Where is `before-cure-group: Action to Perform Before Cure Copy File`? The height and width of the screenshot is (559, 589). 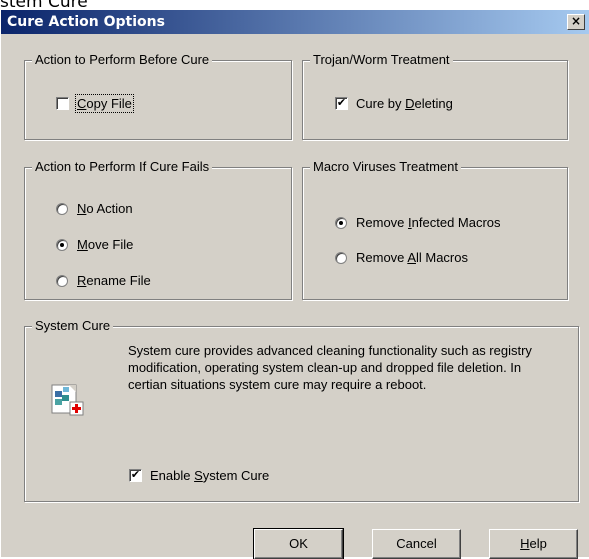 before-cure-group: Action to Perform Before Cure Copy File is located at coordinates (158, 96).